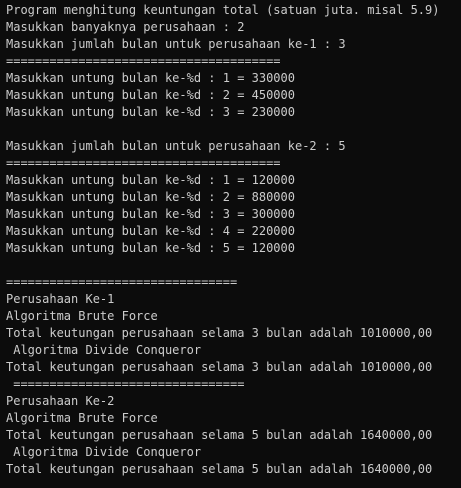 The image size is (461, 488). I want to click on console-line: Masukkan untung bulan ke-%d : 1 = 120000, so click(150, 180).